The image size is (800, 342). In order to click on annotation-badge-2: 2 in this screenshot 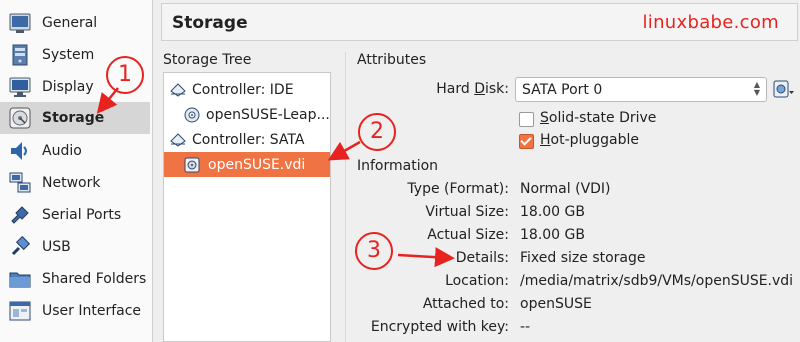, I will do `click(377, 132)`.